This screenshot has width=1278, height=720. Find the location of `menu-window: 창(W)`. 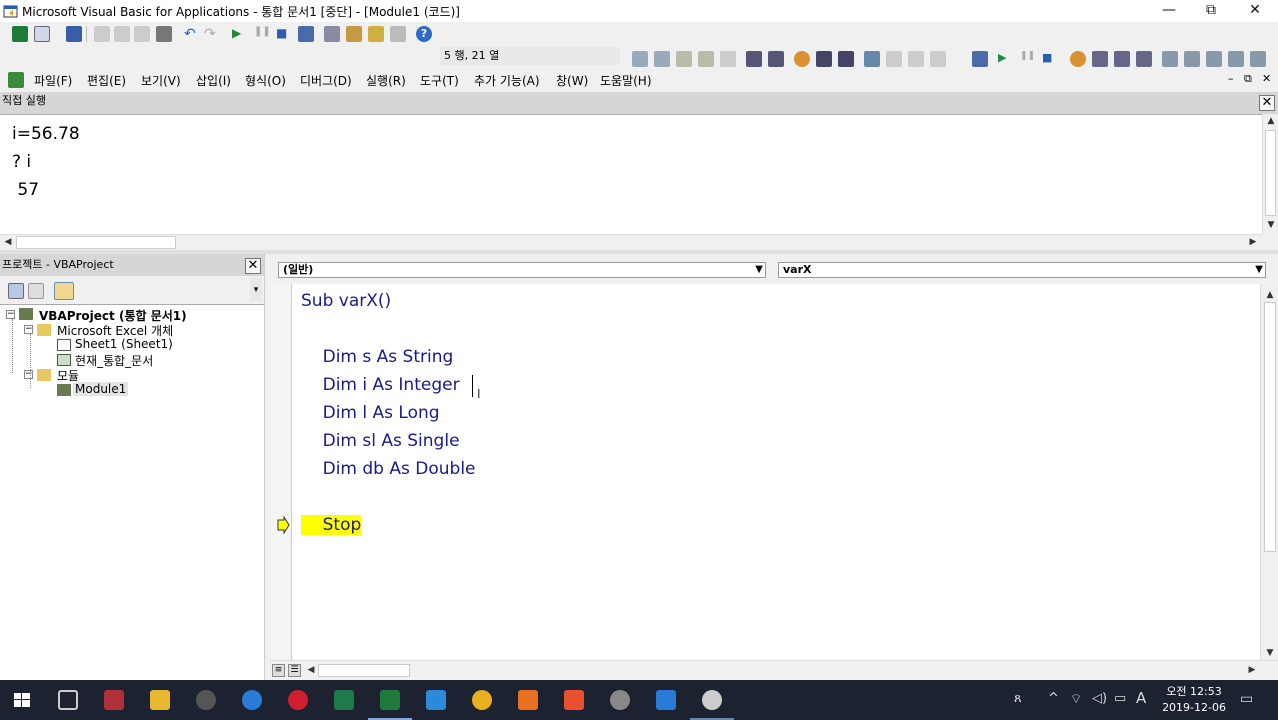

menu-window: 창(W) is located at coordinates (572, 80).